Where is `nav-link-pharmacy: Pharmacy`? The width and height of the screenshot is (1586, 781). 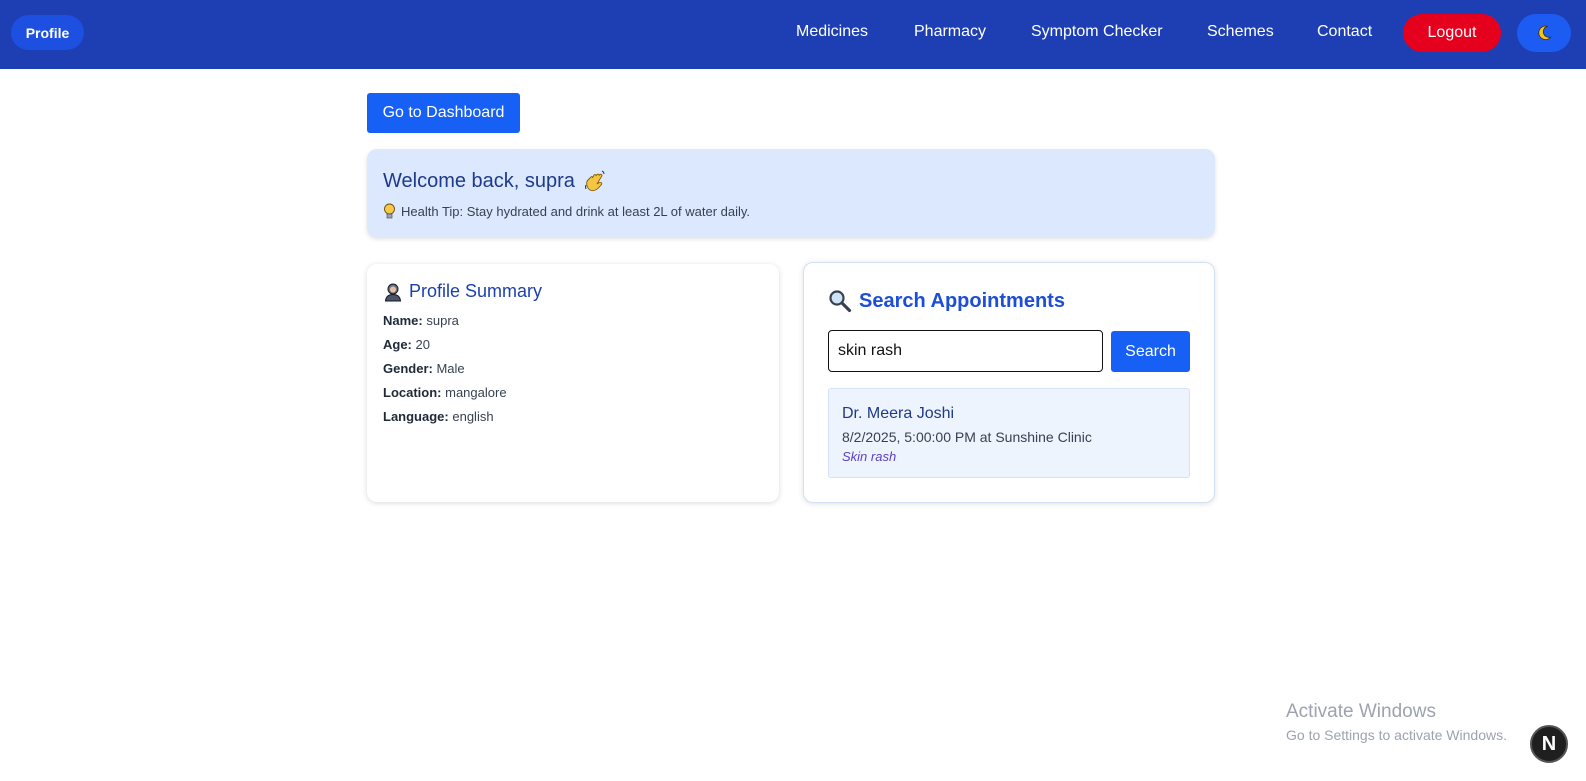
nav-link-pharmacy: Pharmacy is located at coordinates (950, 32).